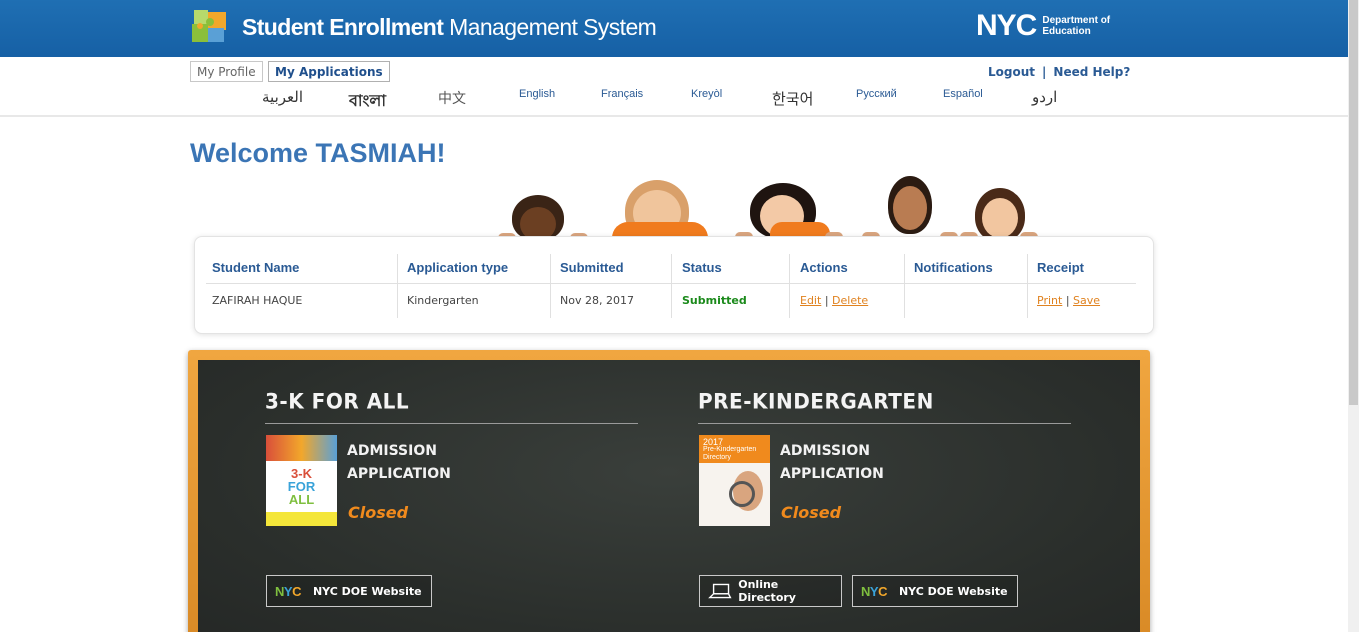 This screenshot has width=1359, height=632. What do you see at coordinates (443, 300) in the screenshot?
I see `cell-application-type: Kindergarten` at bounding box center [443, 300].